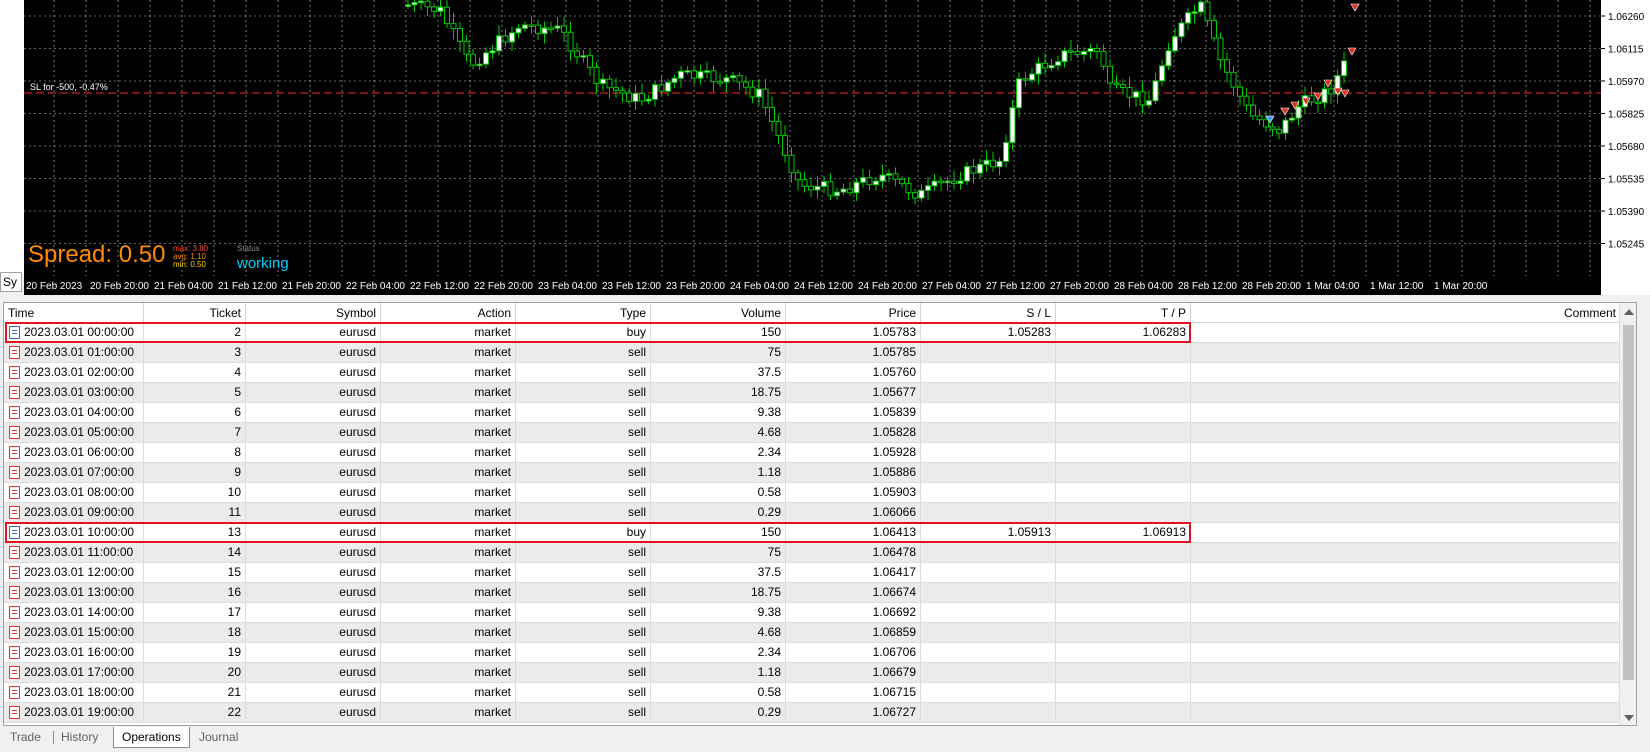 Image resolution: width=1650 pixels, height=752 pixels. Describe the element at coordinates (1626, 180) in the screenshot. I see `price-tick-label: 1.05535` at that location.